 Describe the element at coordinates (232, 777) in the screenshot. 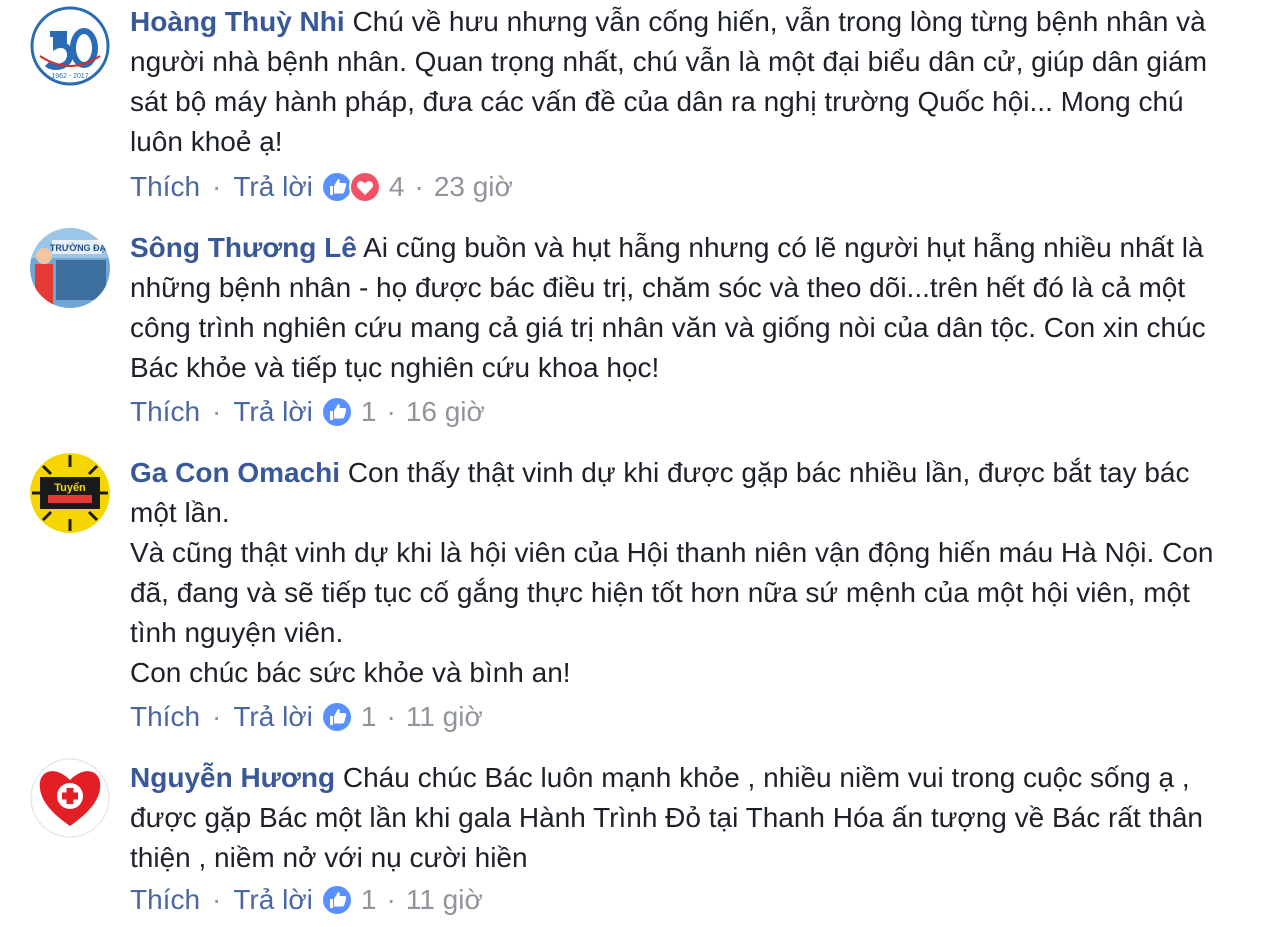

I see `comment-author: Nguyễn Hương` at that location.